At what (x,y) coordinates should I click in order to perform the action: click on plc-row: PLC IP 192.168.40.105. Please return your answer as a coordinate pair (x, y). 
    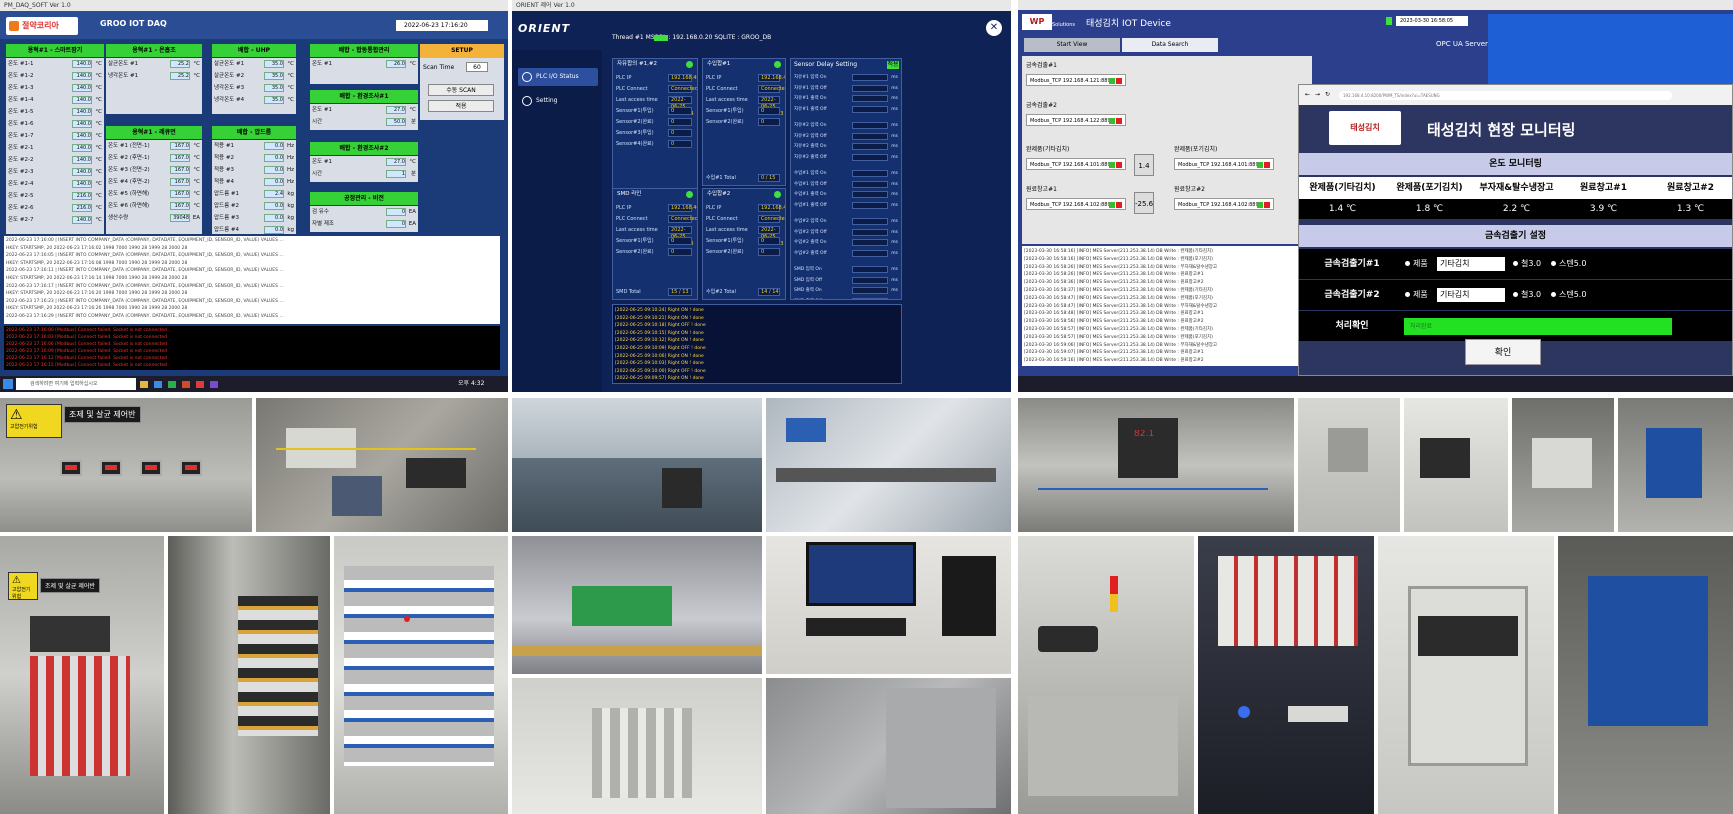
    Looking at the image, I should click on (745, 78).